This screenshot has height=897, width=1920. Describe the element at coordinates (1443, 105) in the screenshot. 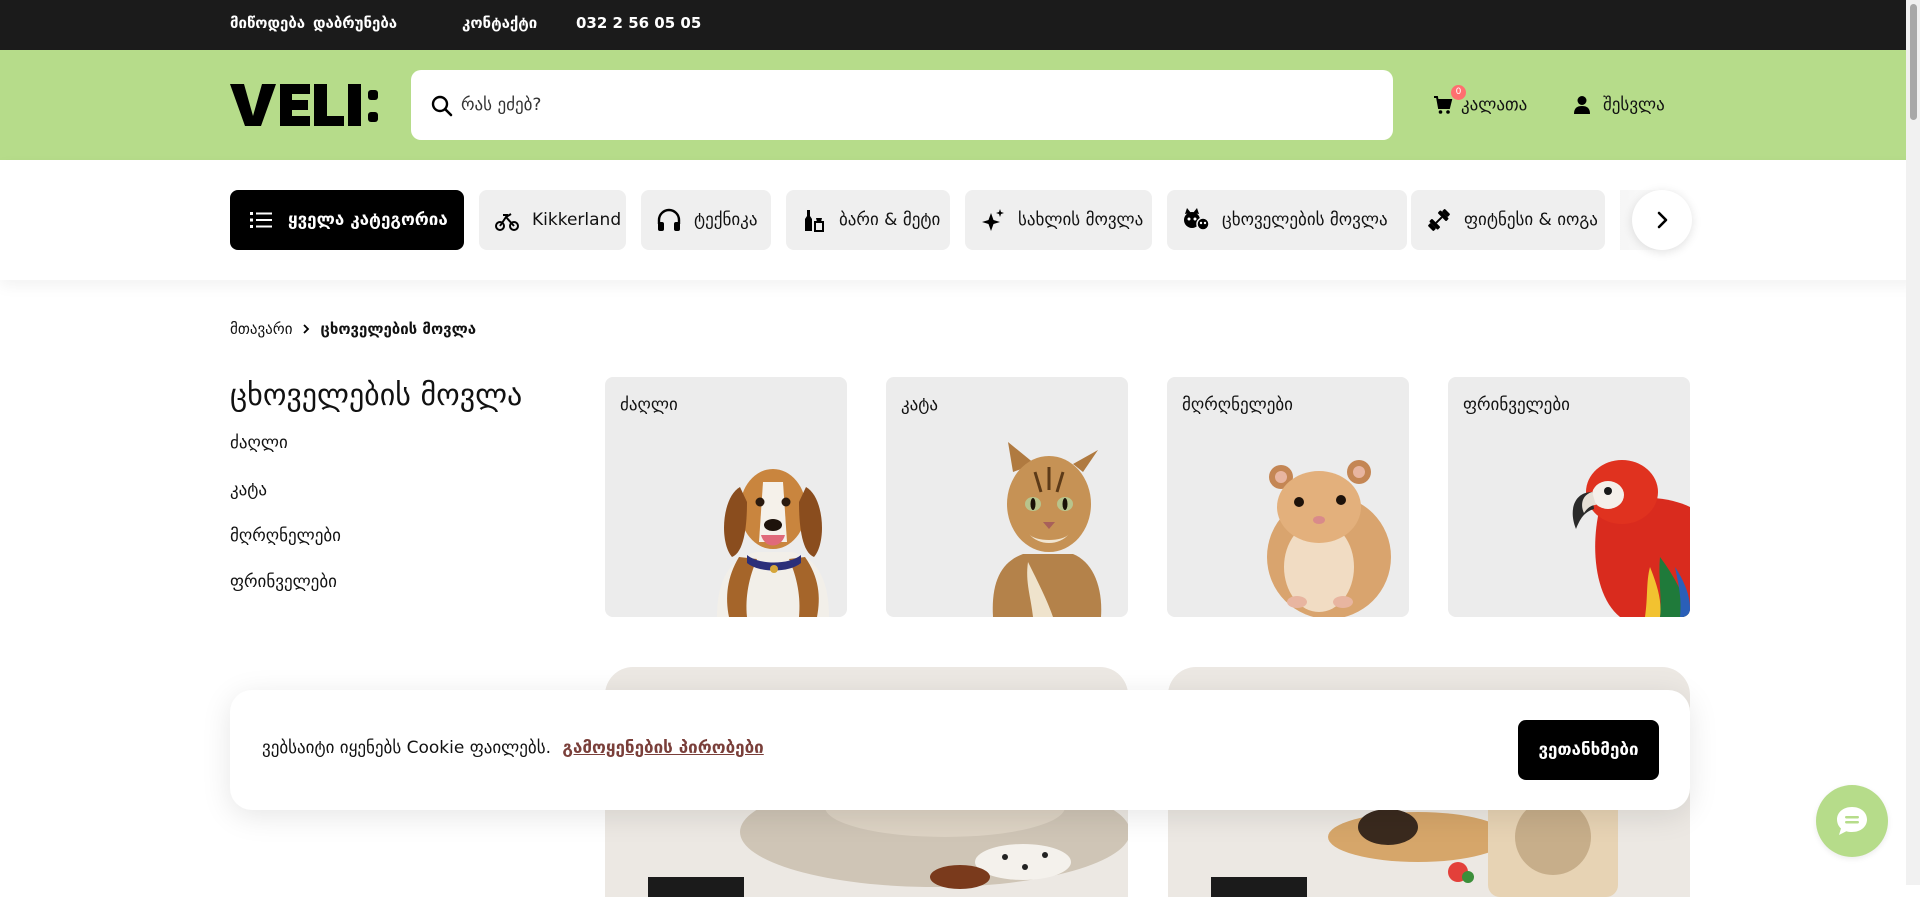

I see `cart-icon` at that location.